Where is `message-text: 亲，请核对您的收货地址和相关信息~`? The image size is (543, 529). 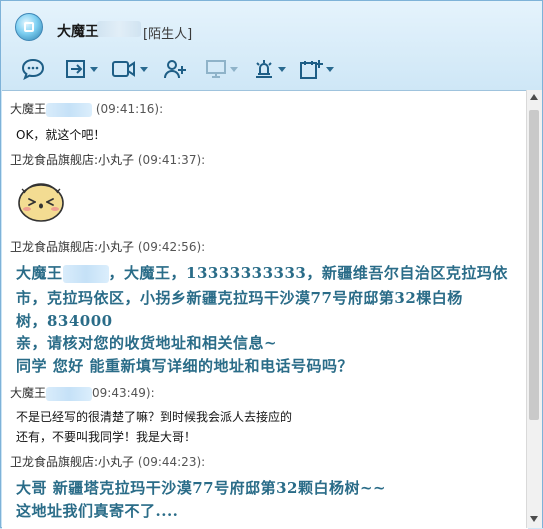
message-text: 亲，请核对您的收货地址和相关信息~ is located at coordinates (147, 343).